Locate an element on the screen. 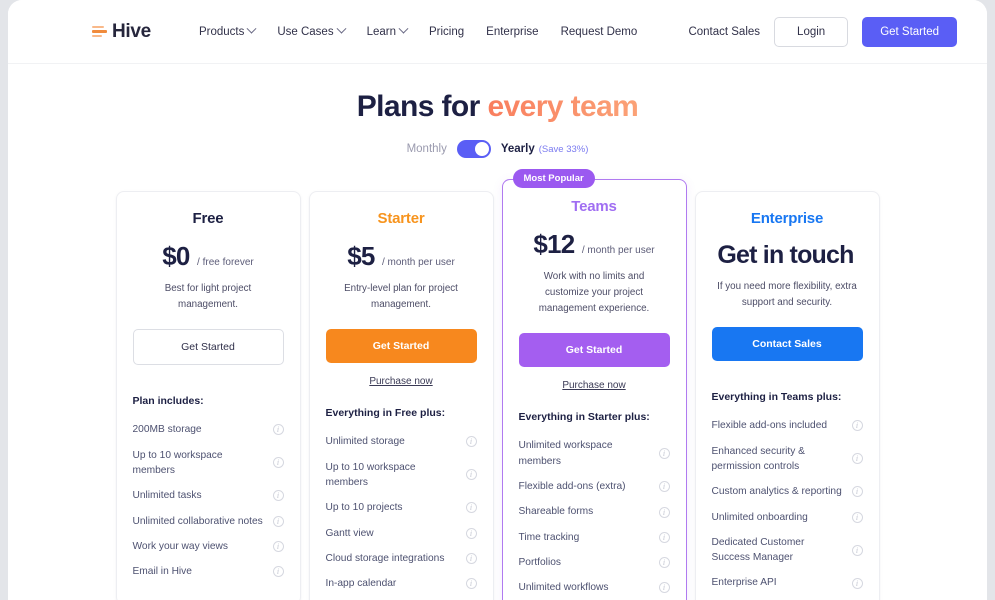  nav-item-label: Use Cases is located at coordinates (305, 31).